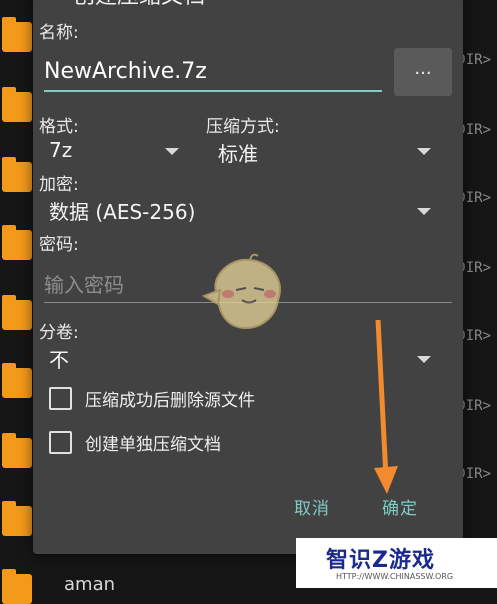  Describe the element at coordinates (59, 360) in the screenshot. I see `split-value: 不` at that location.